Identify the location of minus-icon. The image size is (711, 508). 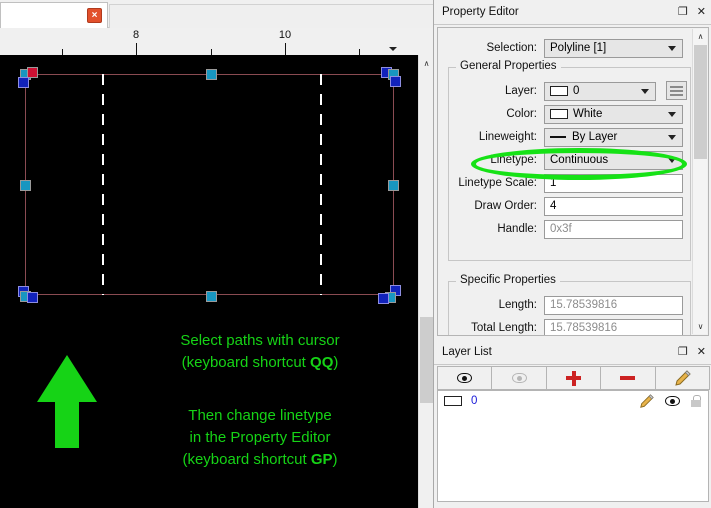
(628, 378).